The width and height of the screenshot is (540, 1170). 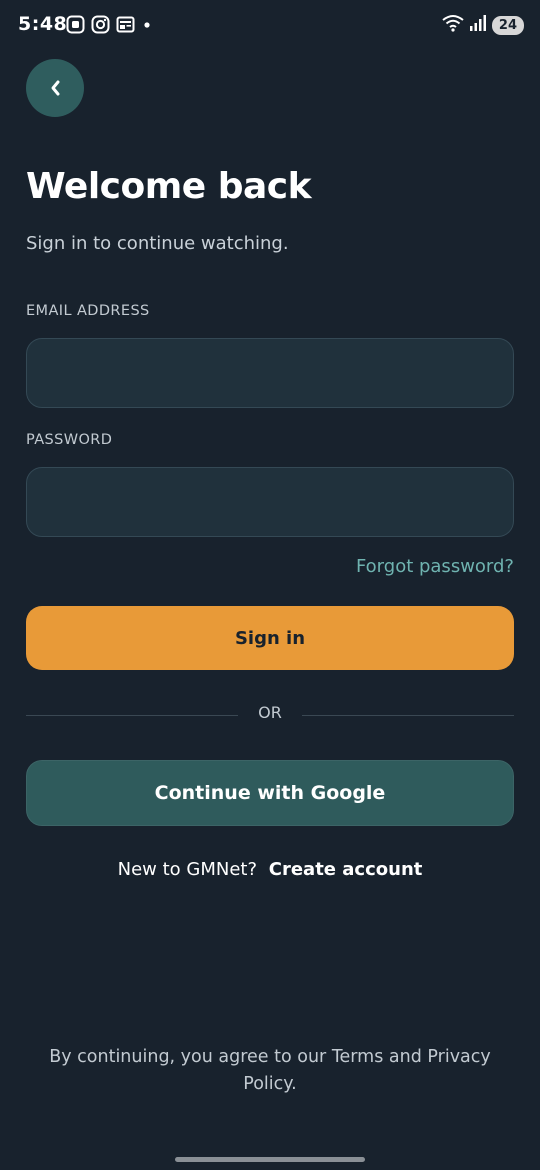 What do you see at coordinates (346, 869) in the screenshot?
I see `create-account-link: Create account` at bounding box center [346, 869].